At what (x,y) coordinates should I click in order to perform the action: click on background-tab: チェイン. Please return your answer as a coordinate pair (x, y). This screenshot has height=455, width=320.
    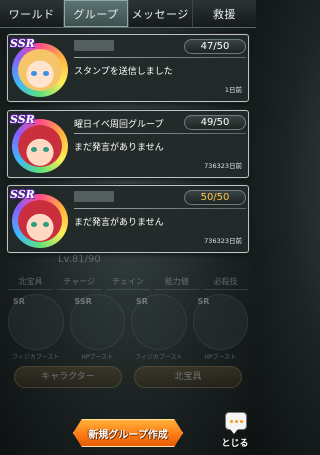
    Looking at the image, I should click on (128, 283).